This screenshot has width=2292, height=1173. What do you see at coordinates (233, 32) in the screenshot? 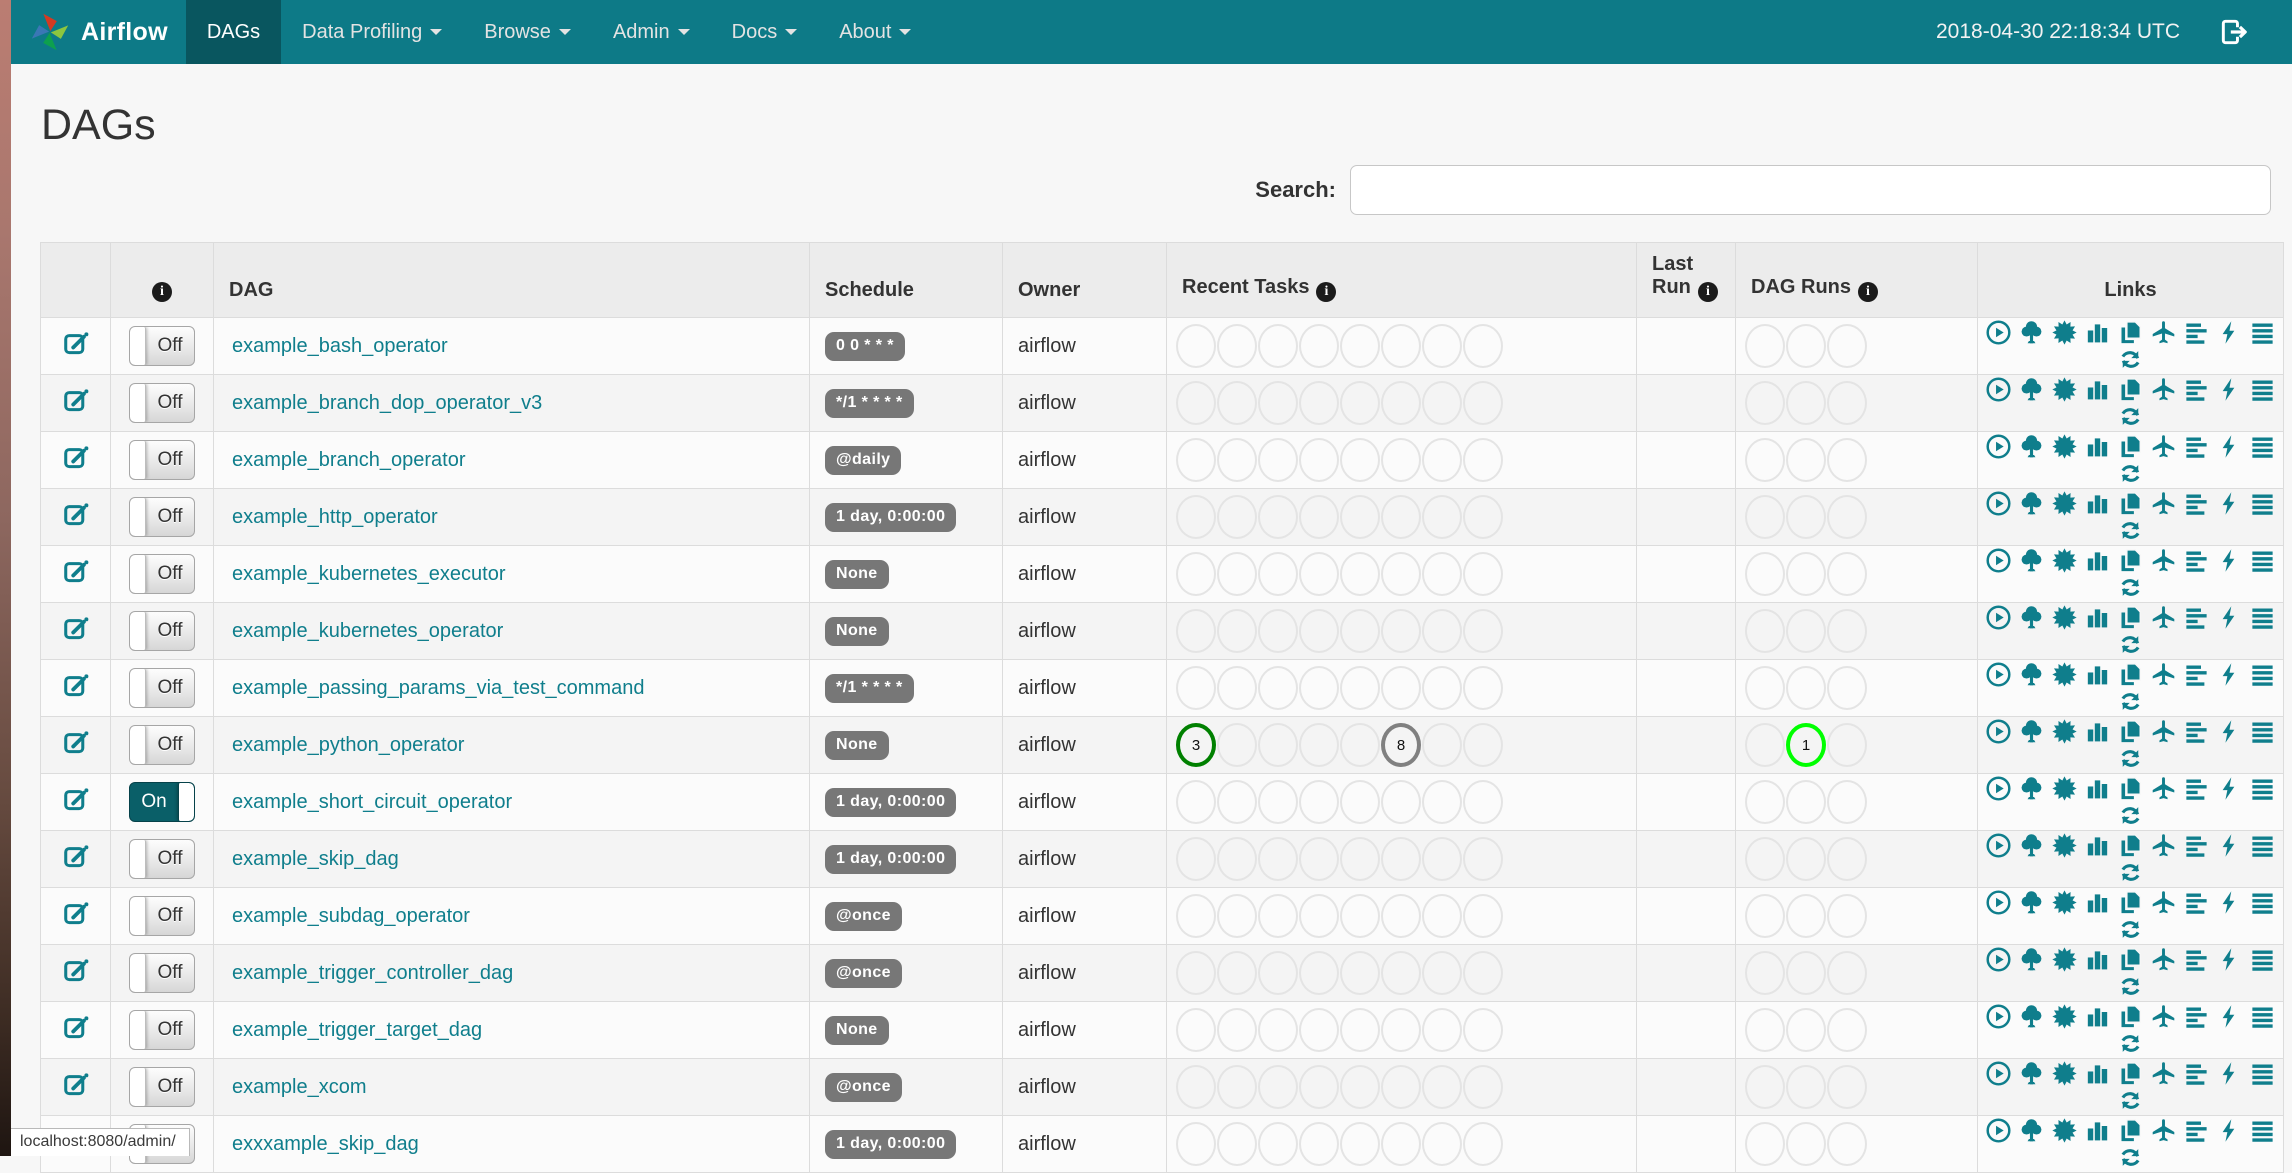
I see `nav-item-dags: DAGs` at bounding box center [233, 32].